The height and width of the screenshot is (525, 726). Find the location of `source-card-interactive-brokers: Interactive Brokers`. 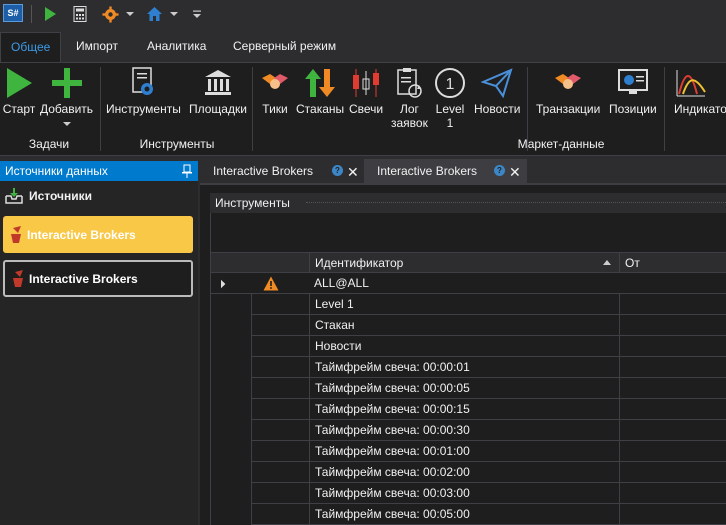

source-card-interactive-brokers: Interactive Brokers is located at coordinates (98, 278).